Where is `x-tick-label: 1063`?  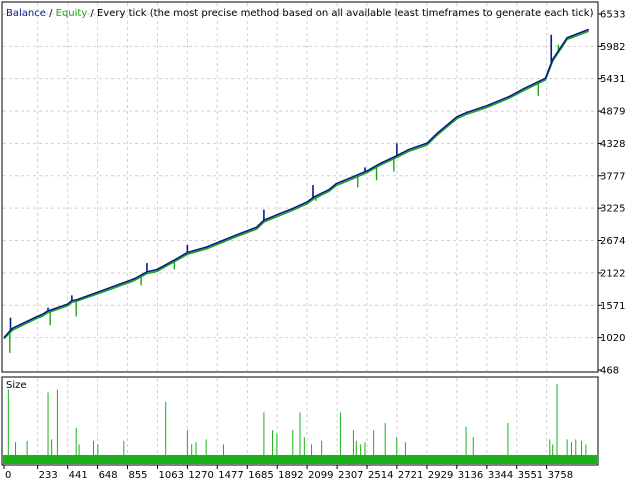 x-tick-label: 1063 is located at coordinates (170, 475).